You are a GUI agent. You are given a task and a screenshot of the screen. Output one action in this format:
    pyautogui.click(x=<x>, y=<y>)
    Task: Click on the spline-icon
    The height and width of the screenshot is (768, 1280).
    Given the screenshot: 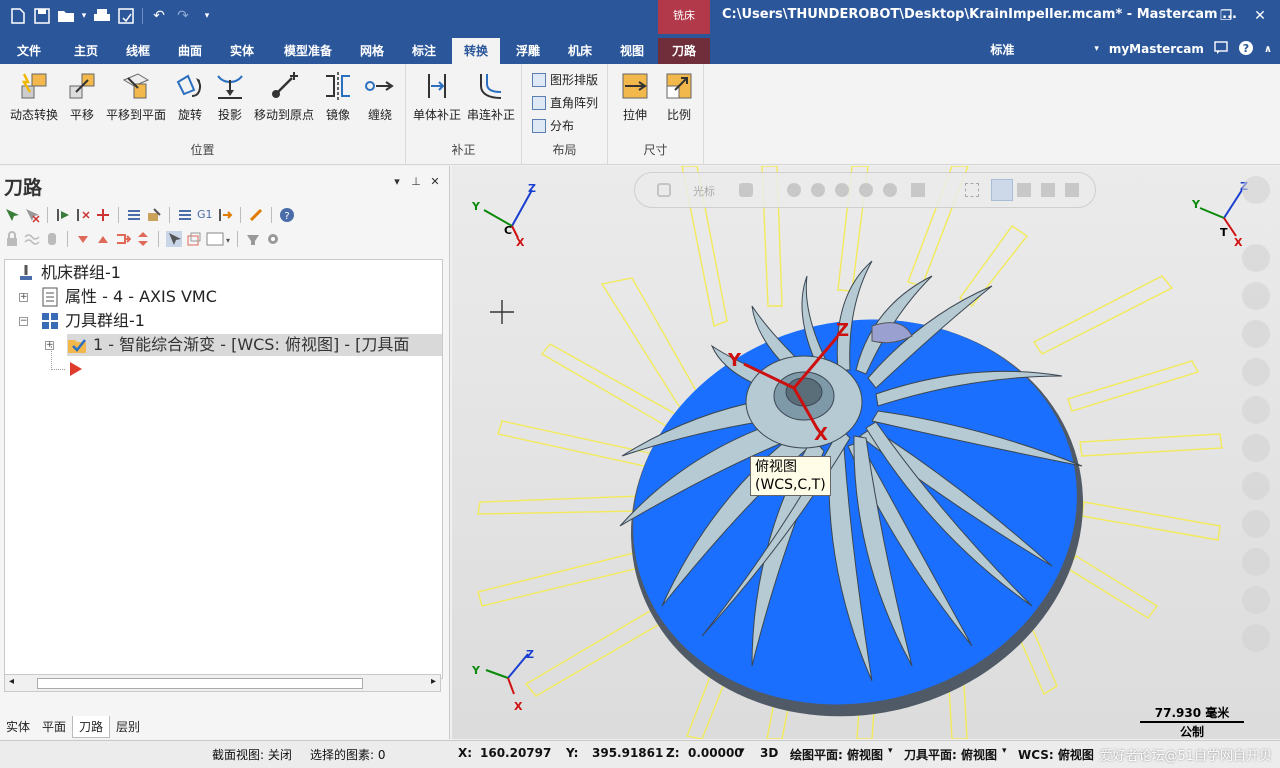 What is the action you would take?
    pyautogui.click(x=1256, y=334)
    